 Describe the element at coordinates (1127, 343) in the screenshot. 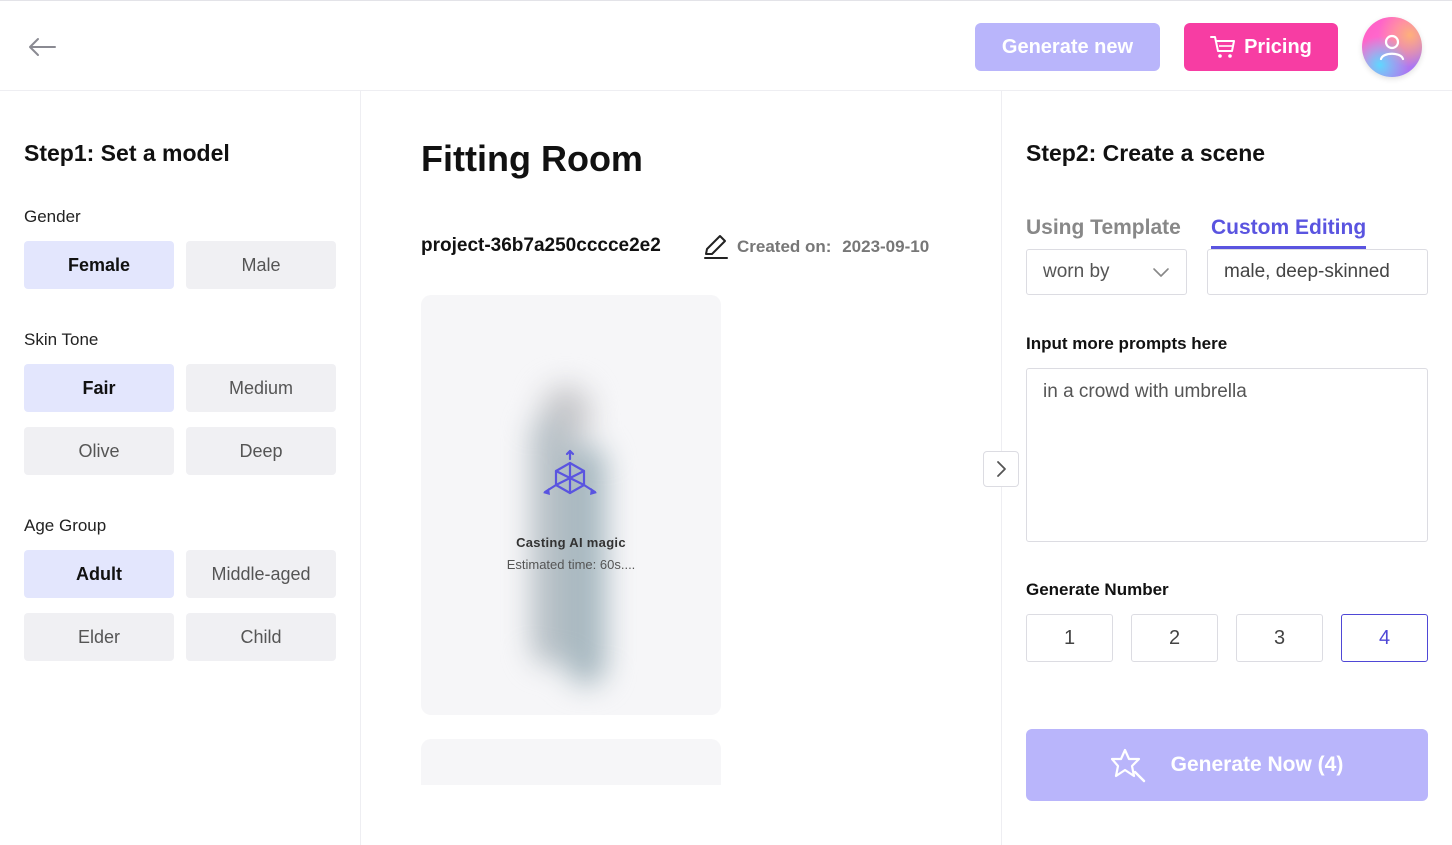

I see `prompt-label: Input more prompts here` at that location.